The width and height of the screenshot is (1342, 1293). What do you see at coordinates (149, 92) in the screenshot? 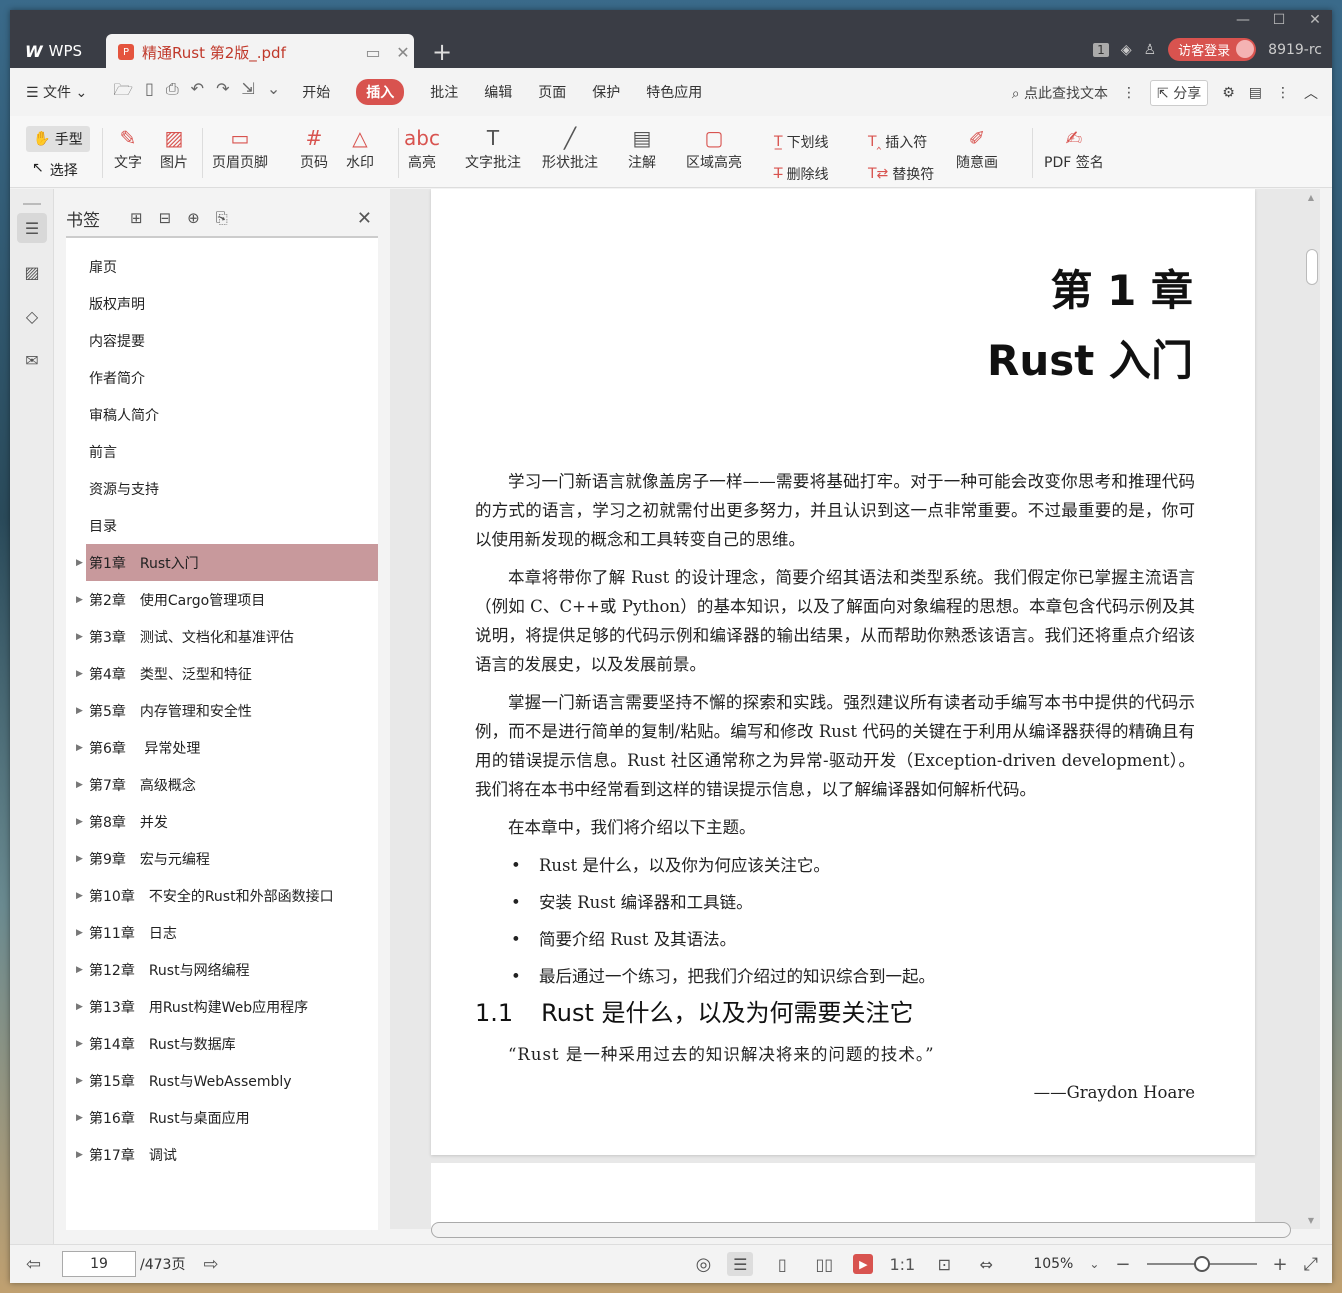
I see `save-icon: ▯` at bounding box center [149, 92].